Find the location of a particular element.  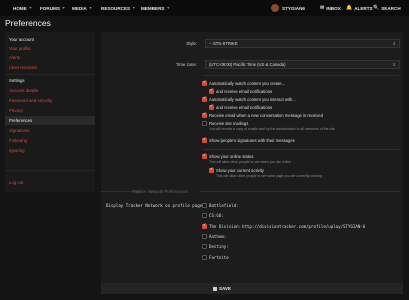

sidebar-item-alerts: Alerts is located at coordinates (50, 57).